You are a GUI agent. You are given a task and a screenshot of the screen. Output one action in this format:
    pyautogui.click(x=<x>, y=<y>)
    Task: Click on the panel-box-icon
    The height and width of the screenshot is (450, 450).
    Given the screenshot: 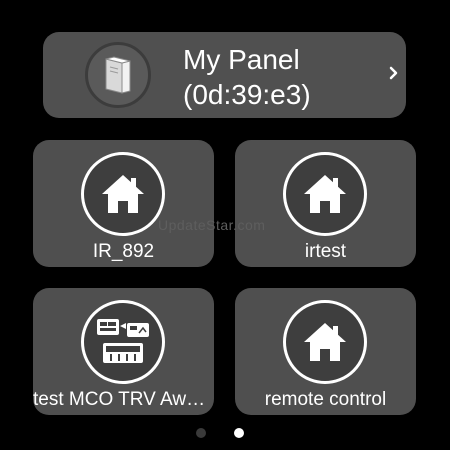 What is the action you would take?
    pyautogui.click(x=118, y=75)
    